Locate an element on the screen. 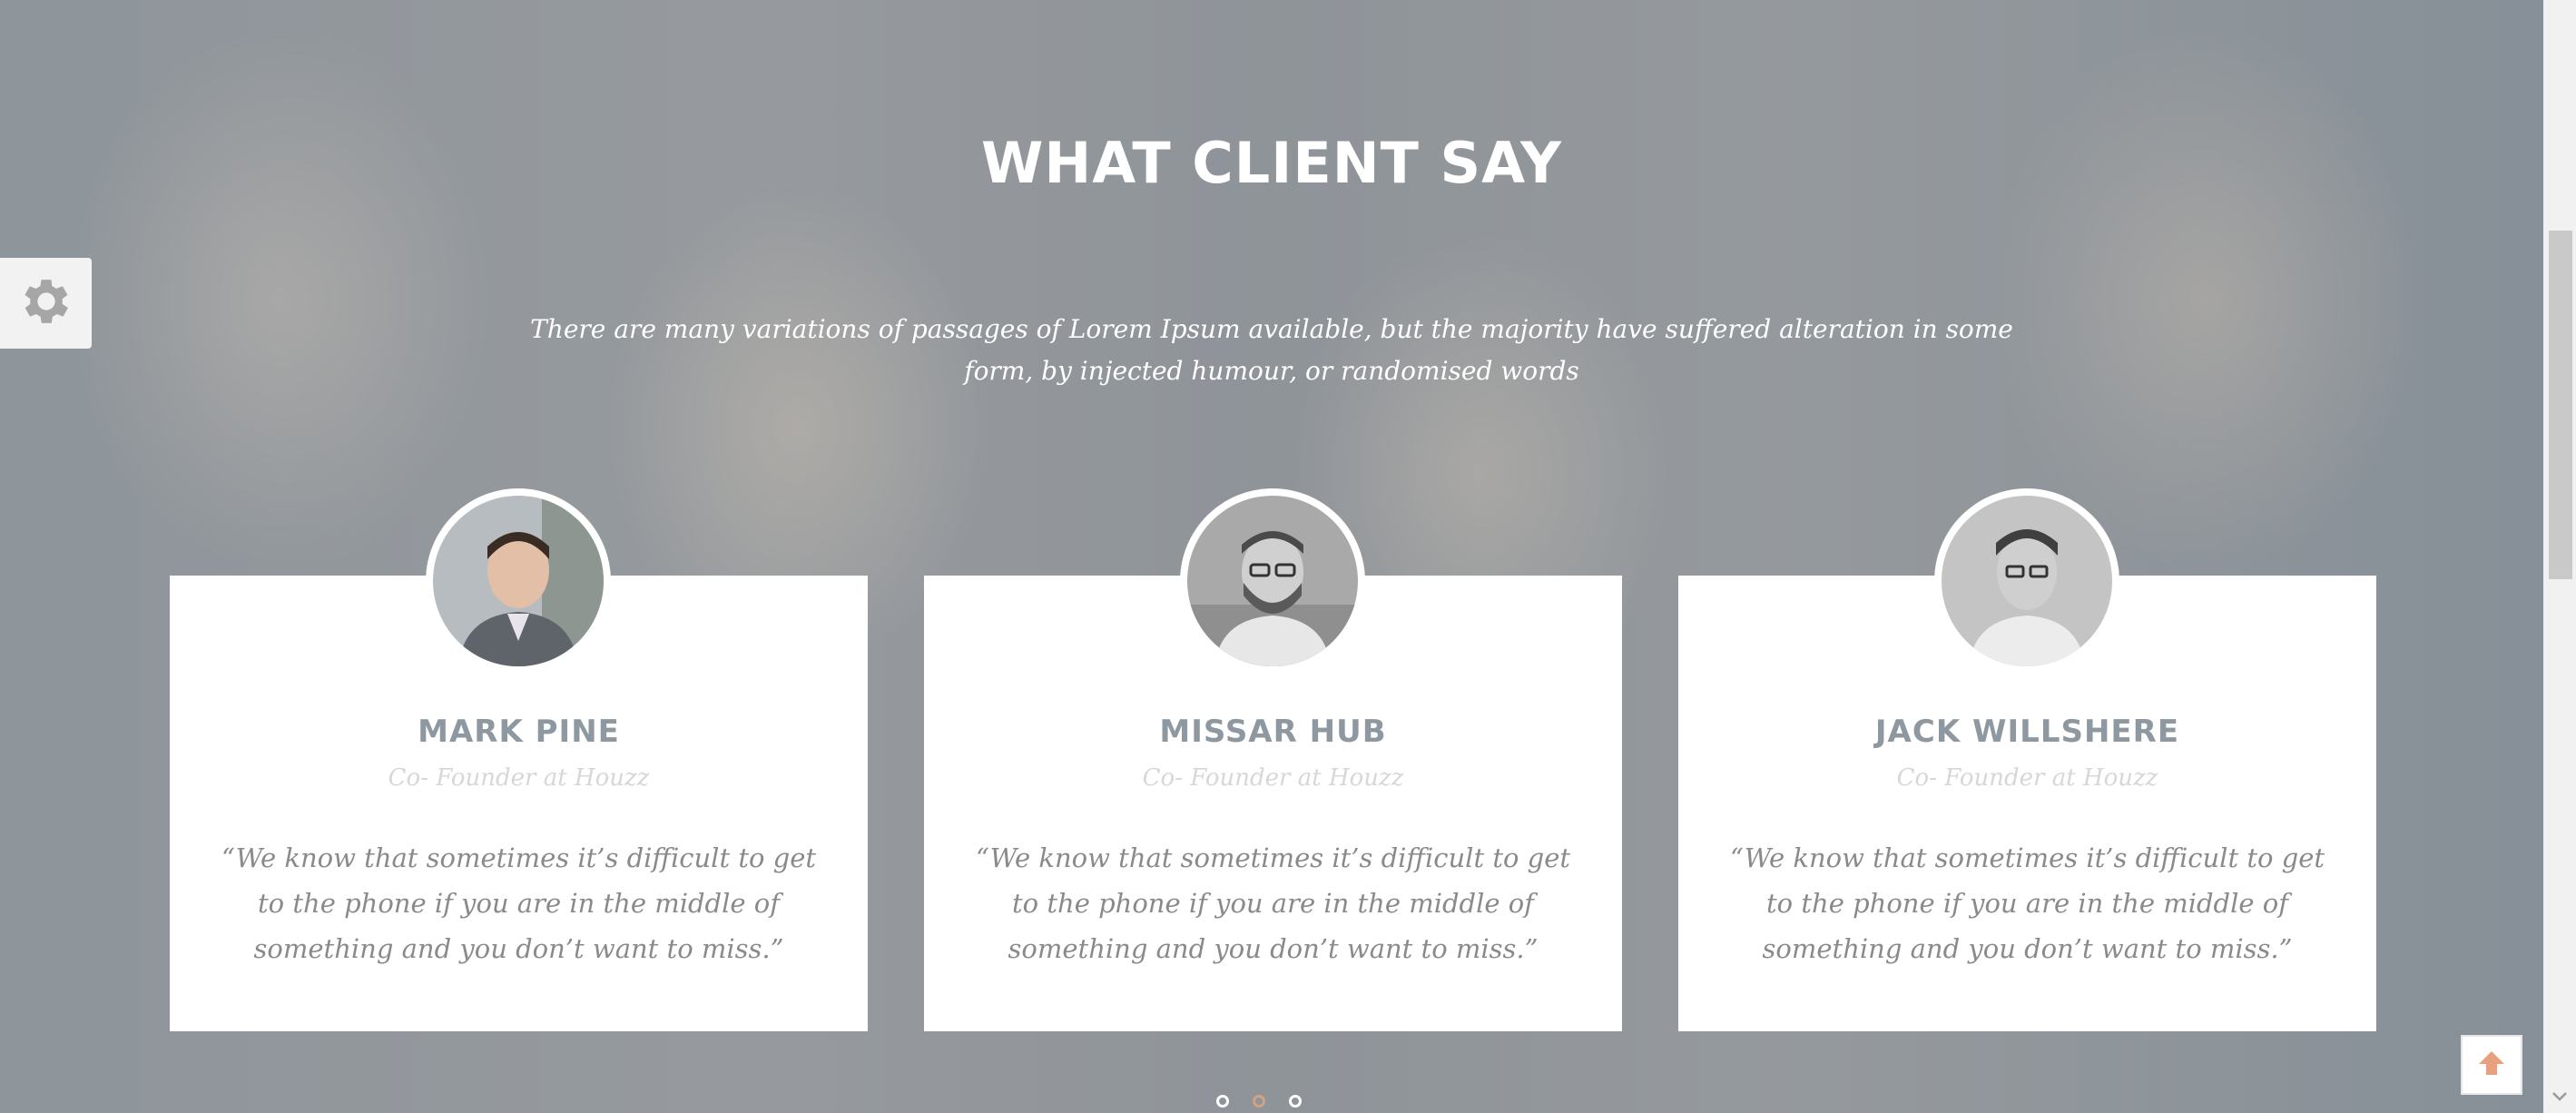  arrow-up-icon is located at coordinates (2491, 1065).